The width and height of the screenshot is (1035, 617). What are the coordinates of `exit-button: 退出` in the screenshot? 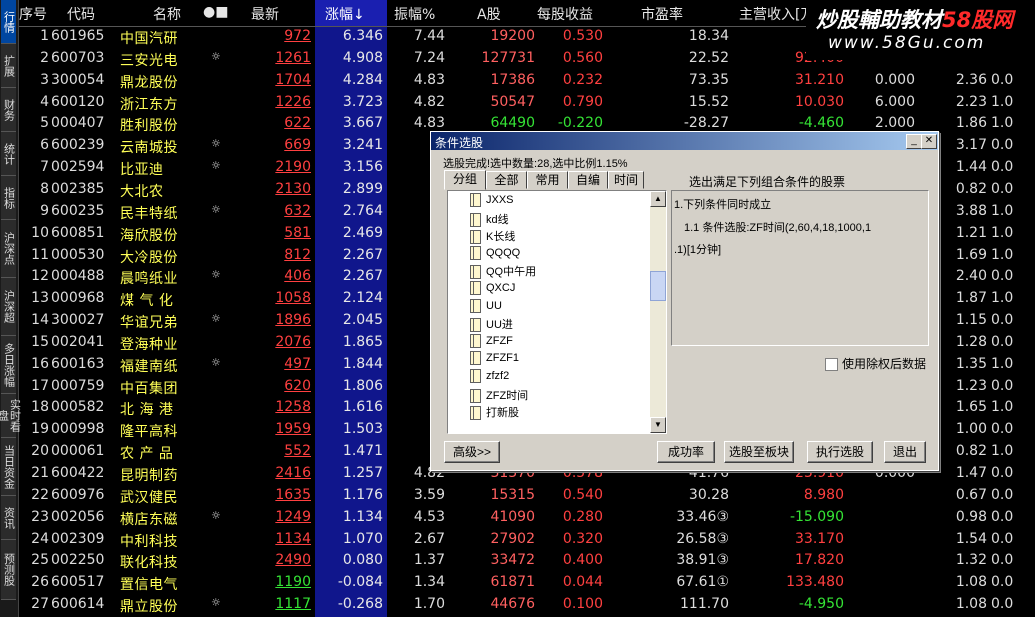 It's located at (905, 452).